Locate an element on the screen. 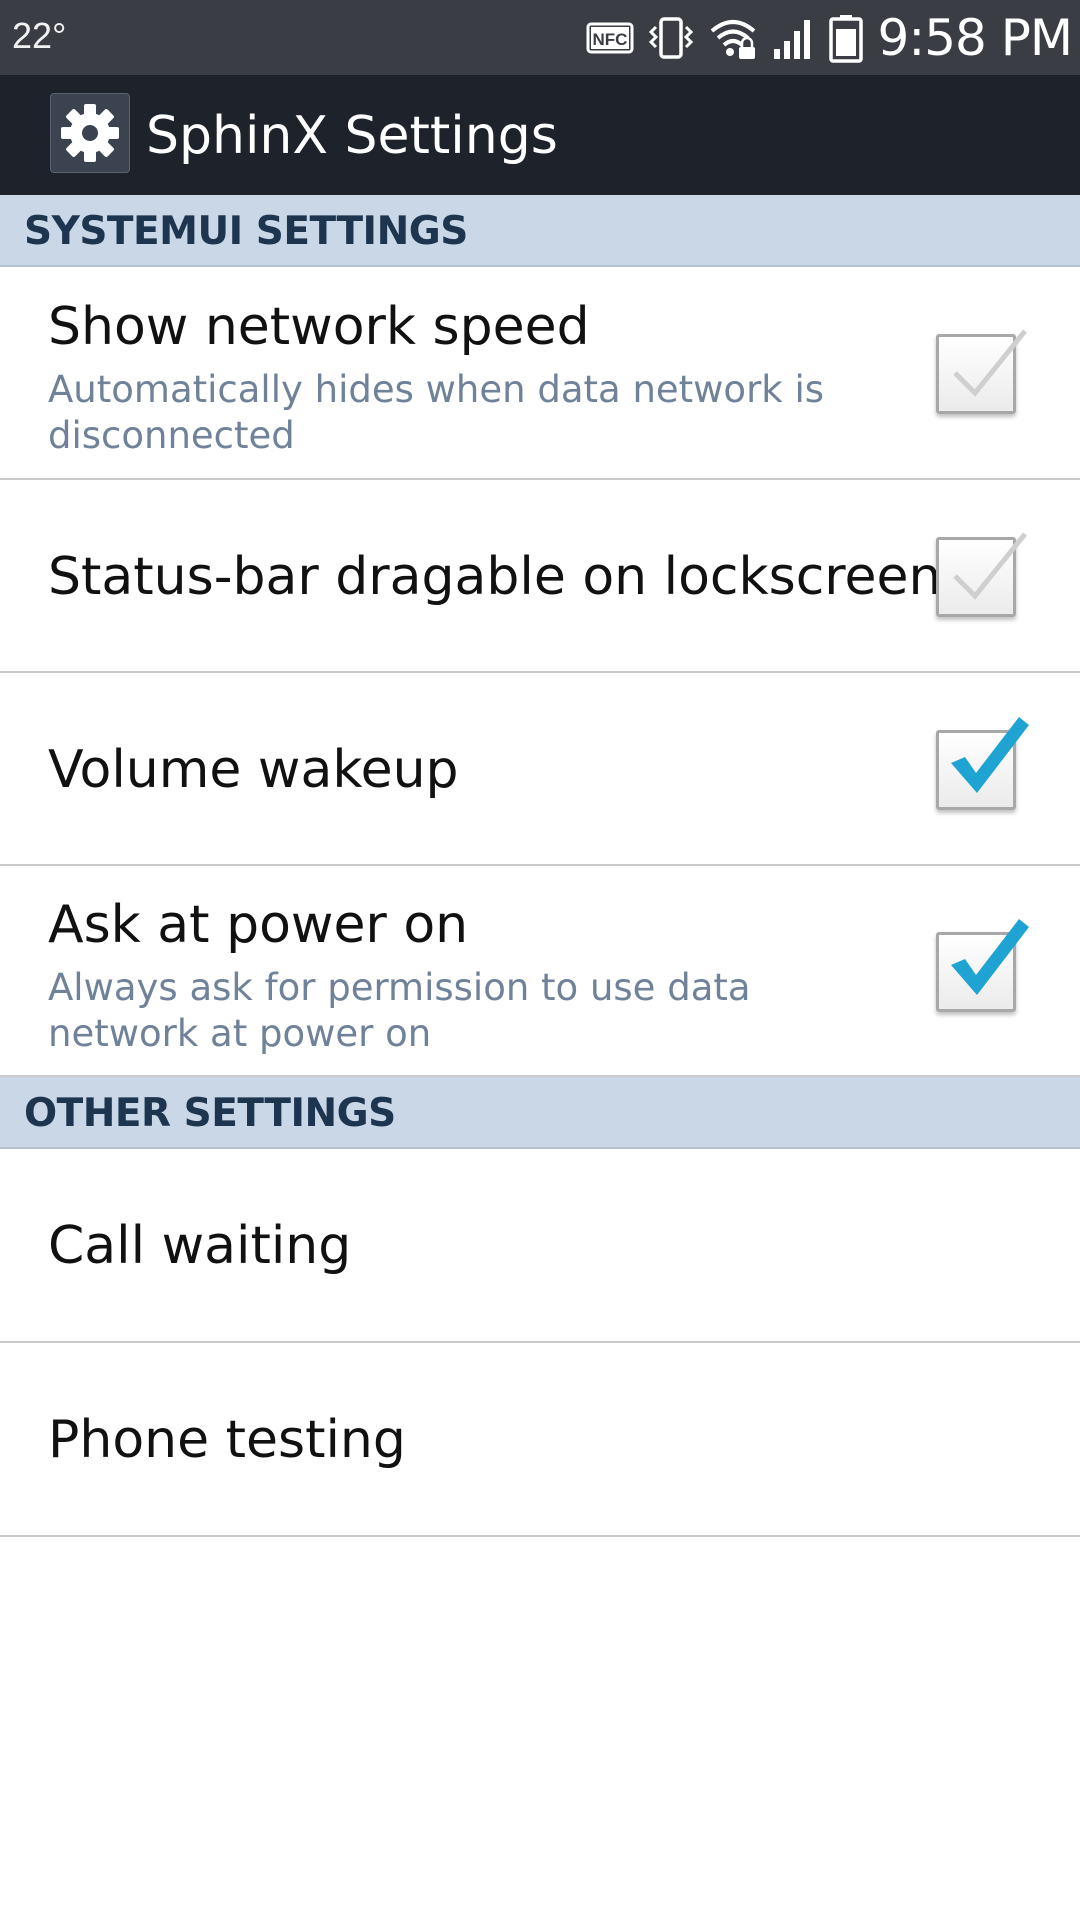 The width and height of the screenshot is (1080, 1920). section-header-label: SYSTEMUI SETTINGS is located at coordinates (246, 231).